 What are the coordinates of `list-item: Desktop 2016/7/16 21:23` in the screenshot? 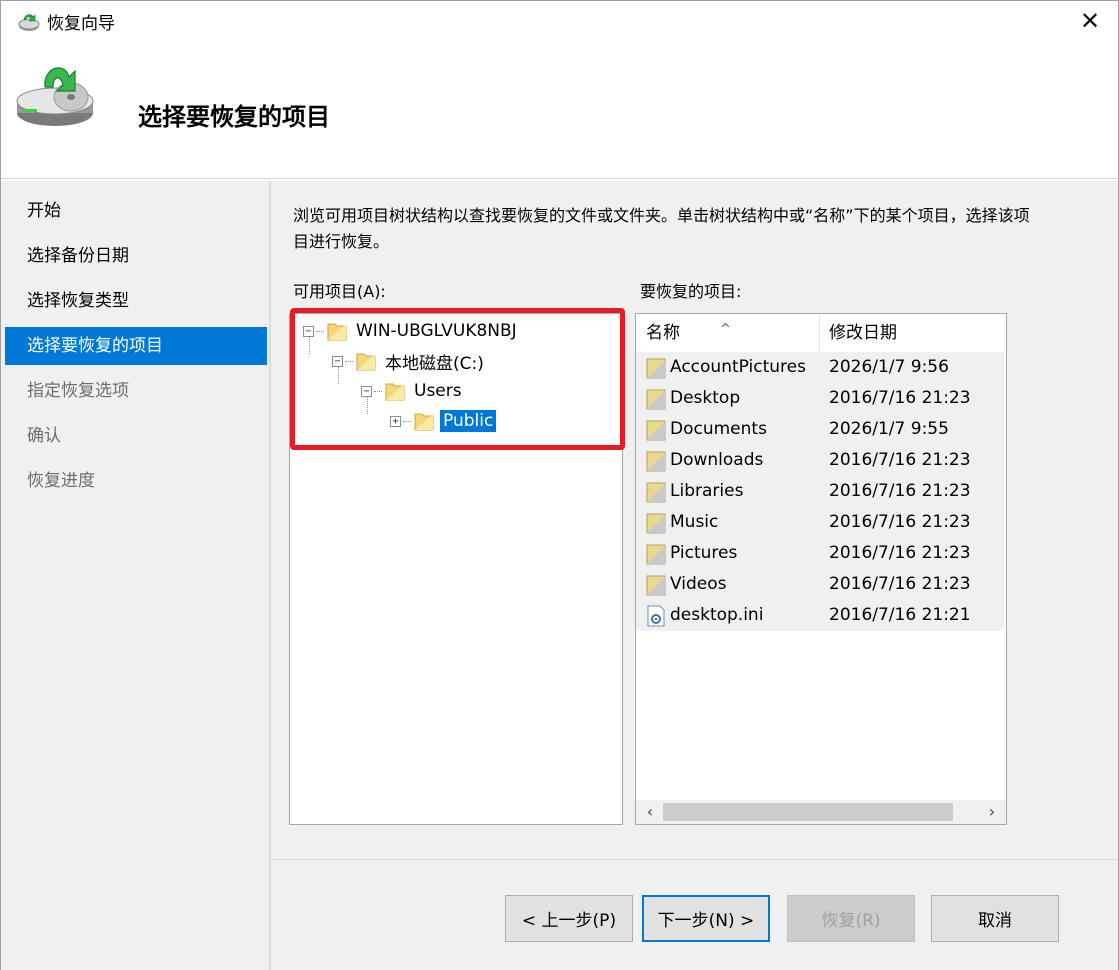 It's located at (820, 398).